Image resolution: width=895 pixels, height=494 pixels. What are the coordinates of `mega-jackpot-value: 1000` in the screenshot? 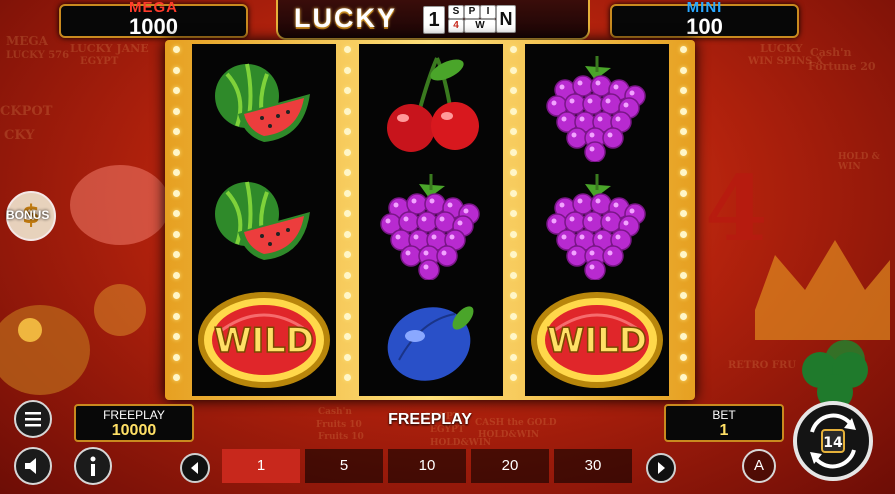 It's located at (153, 26).